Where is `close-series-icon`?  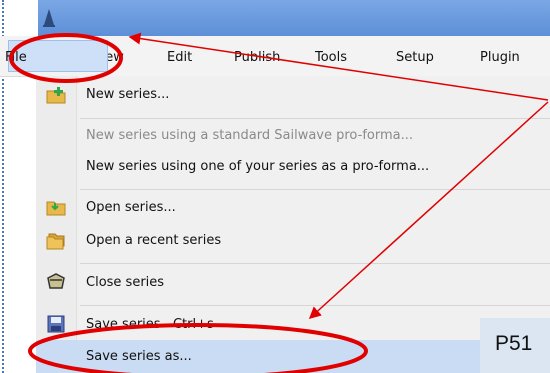 close-series-icon is located at coordinates (56, 281).